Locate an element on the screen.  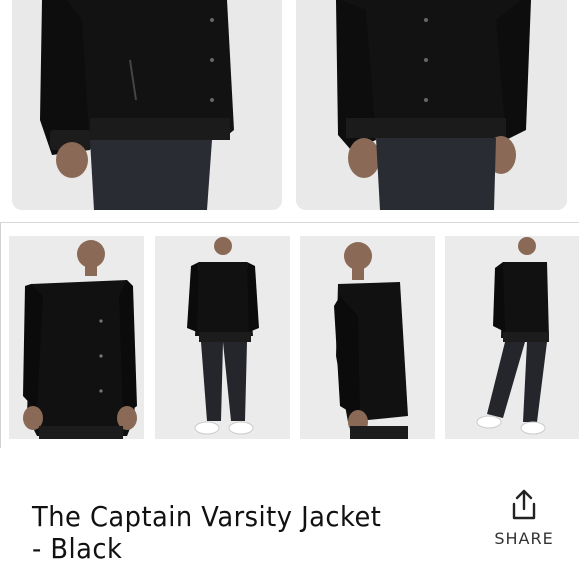
share-icon is located at coordinates (524, 505).